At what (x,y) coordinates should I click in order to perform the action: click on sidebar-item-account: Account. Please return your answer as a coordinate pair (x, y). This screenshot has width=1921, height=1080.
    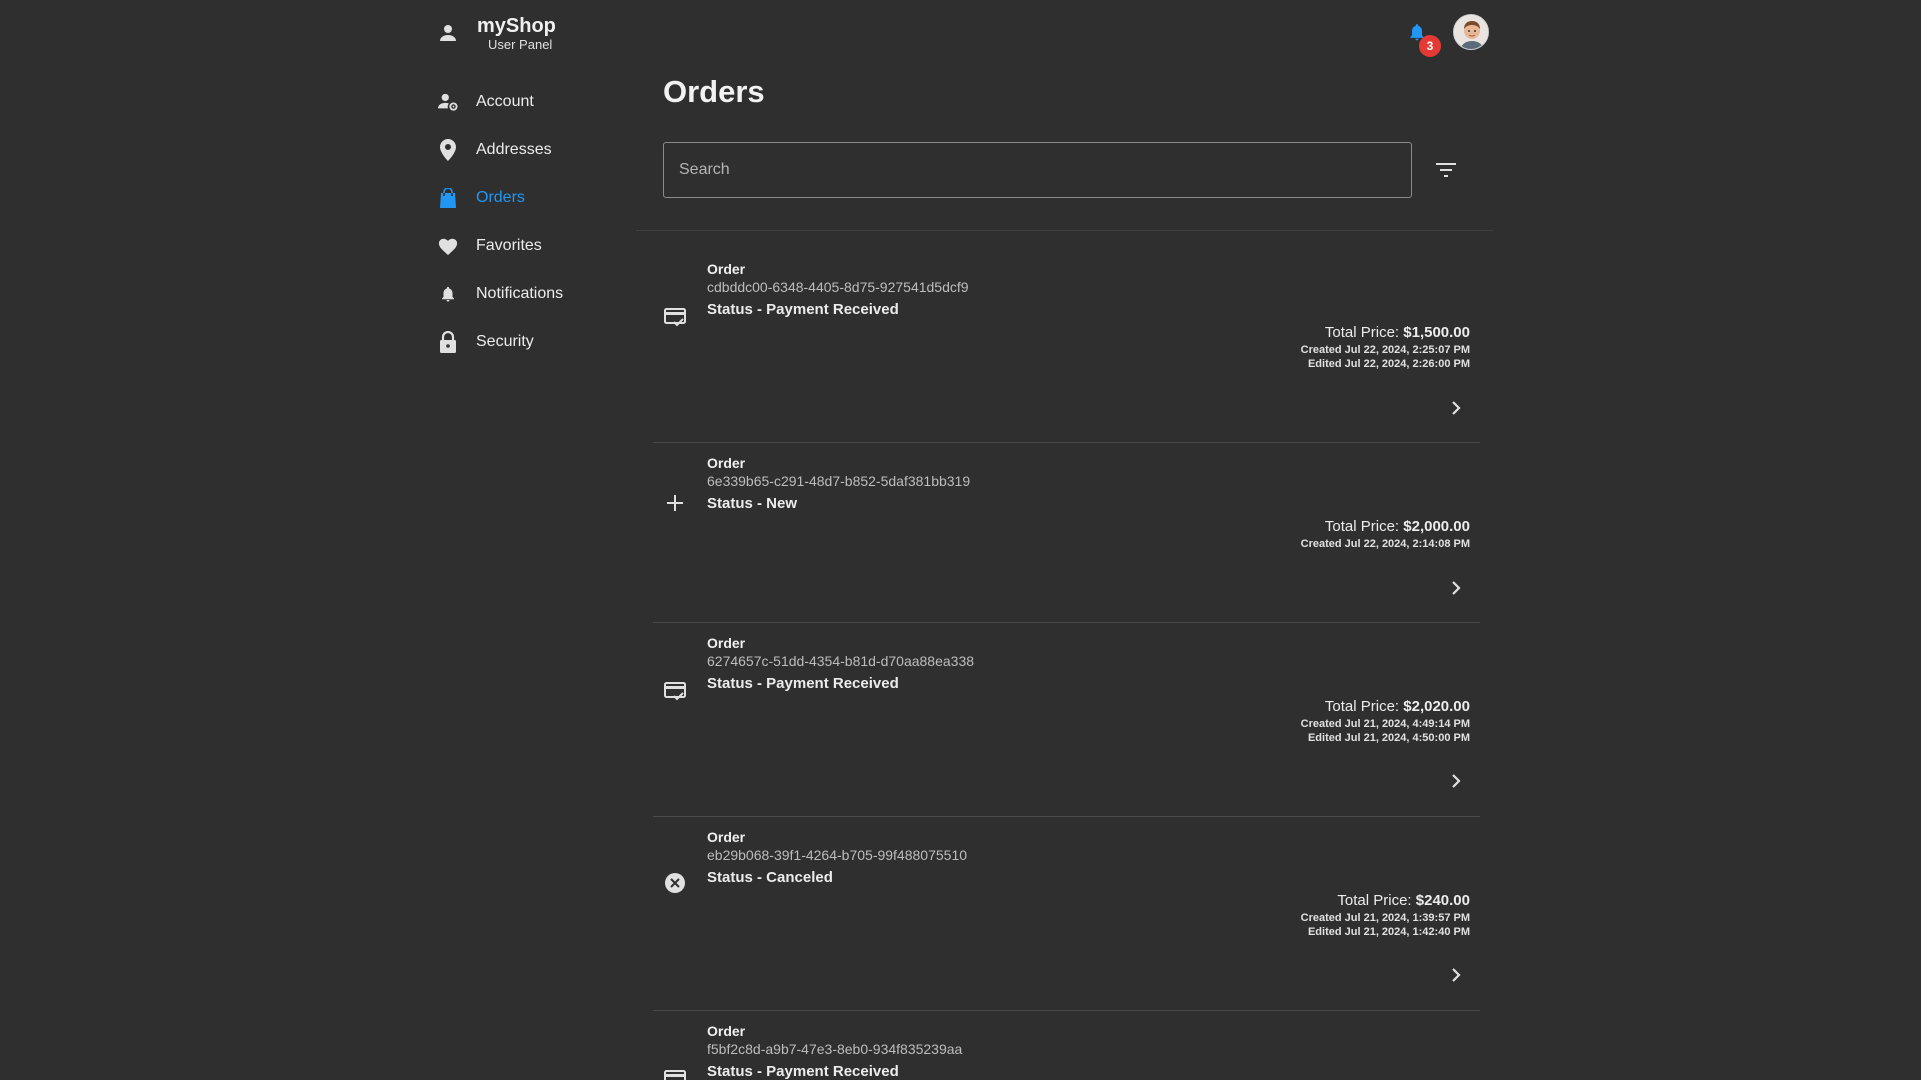
    Looking at the image, I should click on (536, 102).